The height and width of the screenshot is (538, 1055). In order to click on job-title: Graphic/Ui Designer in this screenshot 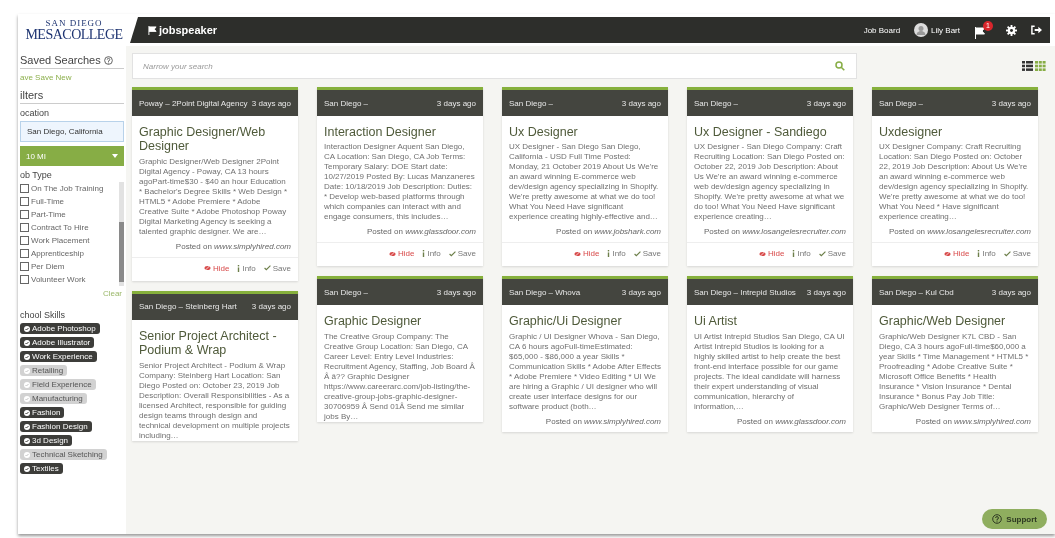, I will do `click(585, 321)`.